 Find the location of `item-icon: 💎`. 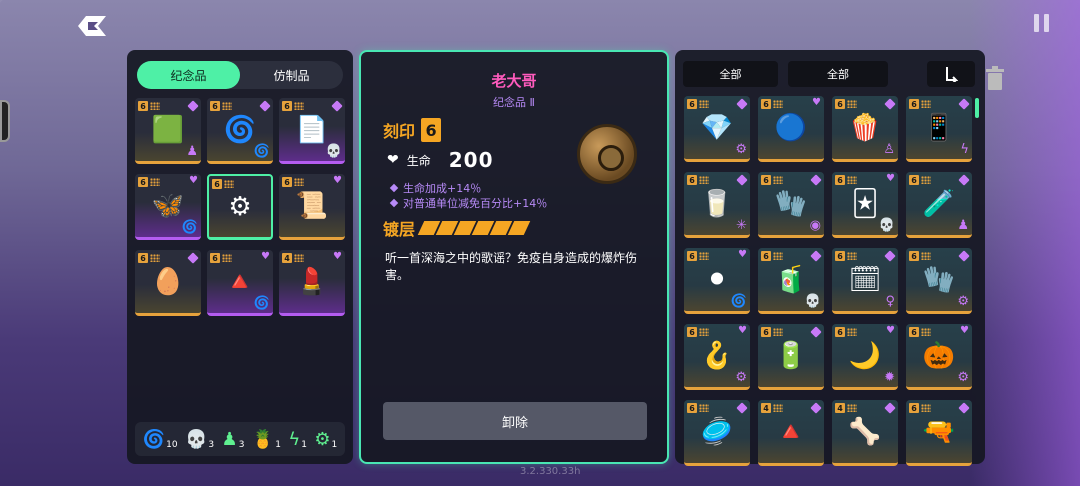

item-icon: 💎 is located at coordinates (717, 127).